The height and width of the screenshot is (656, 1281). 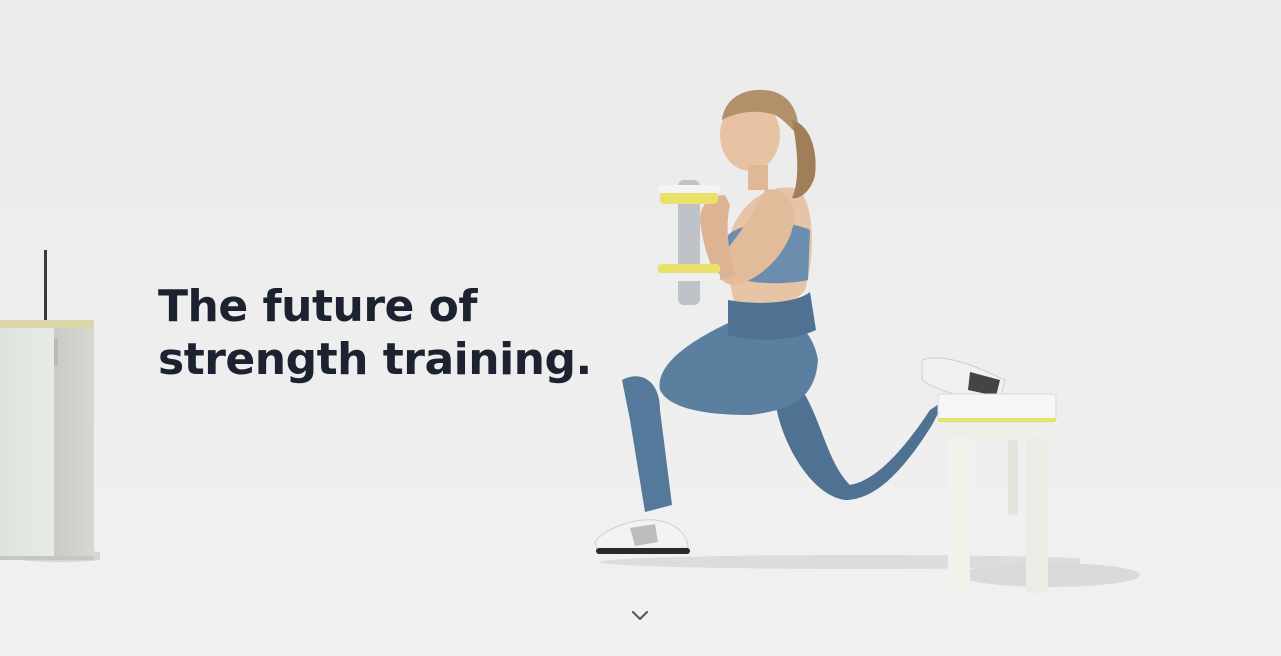 What do you see at coordinates (375, 333) in the screenshot?
I see `hero-headline: The future of strength training.` at bounding box center [375, 333].